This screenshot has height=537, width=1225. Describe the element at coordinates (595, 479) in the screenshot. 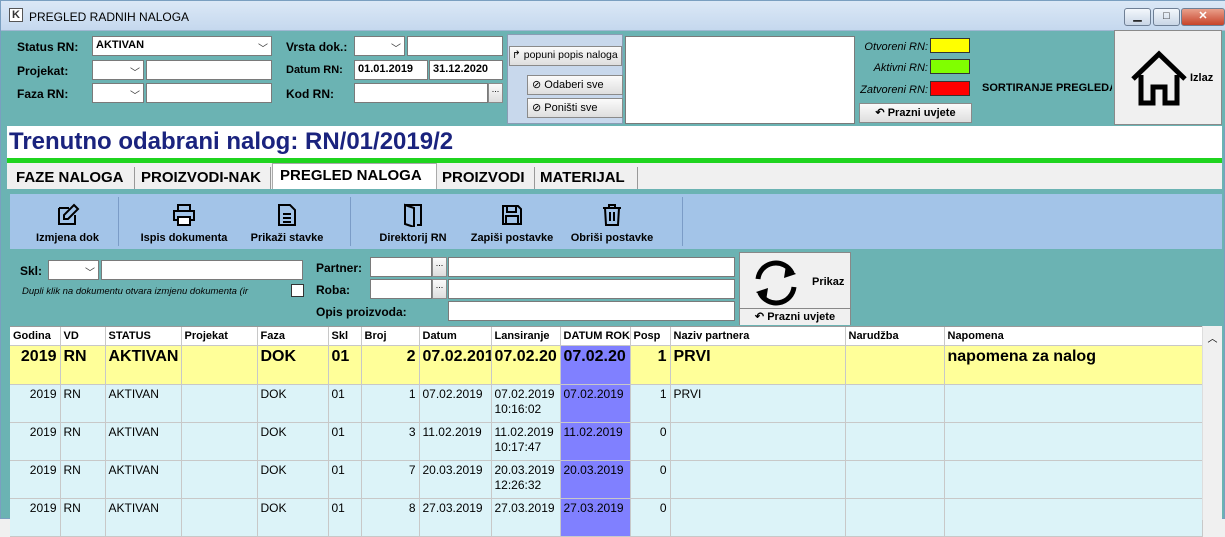

I see `table-cell: 20.03.2019` at that location.